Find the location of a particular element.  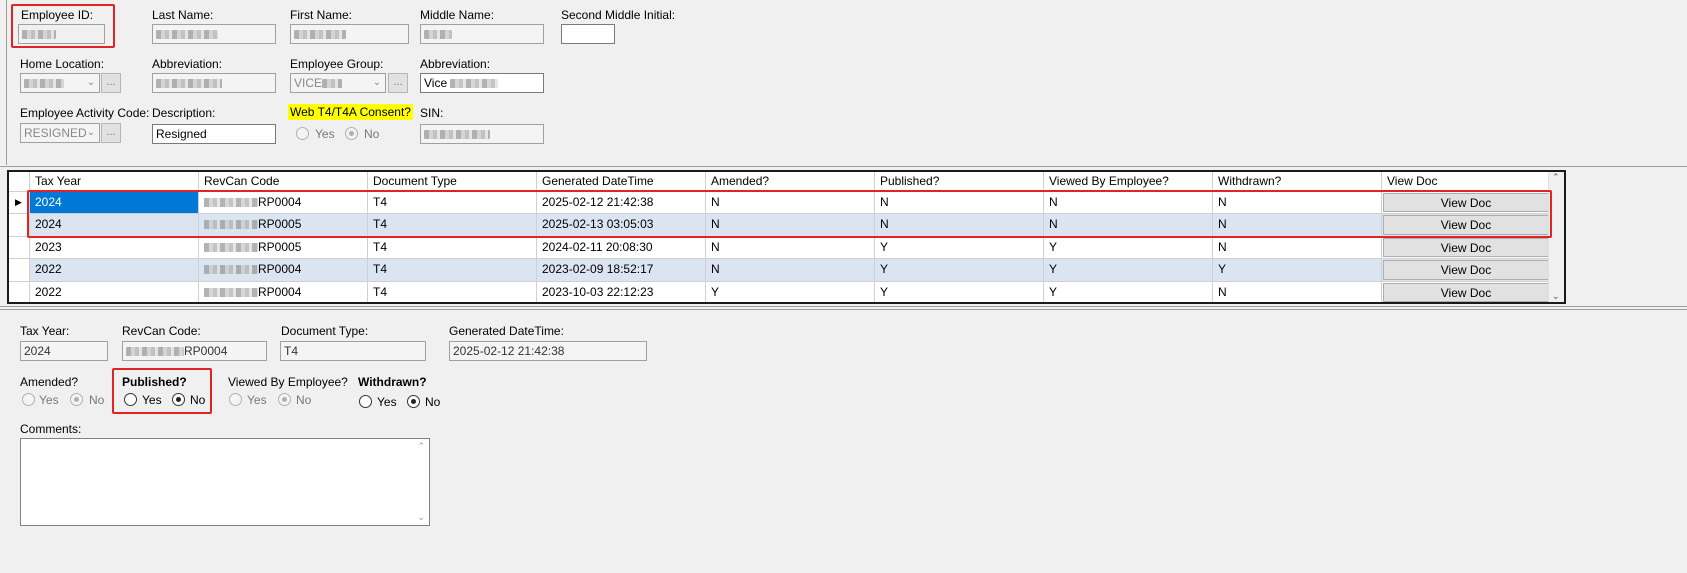

web-consent-yes-radio is located at coordinates (302, 133).